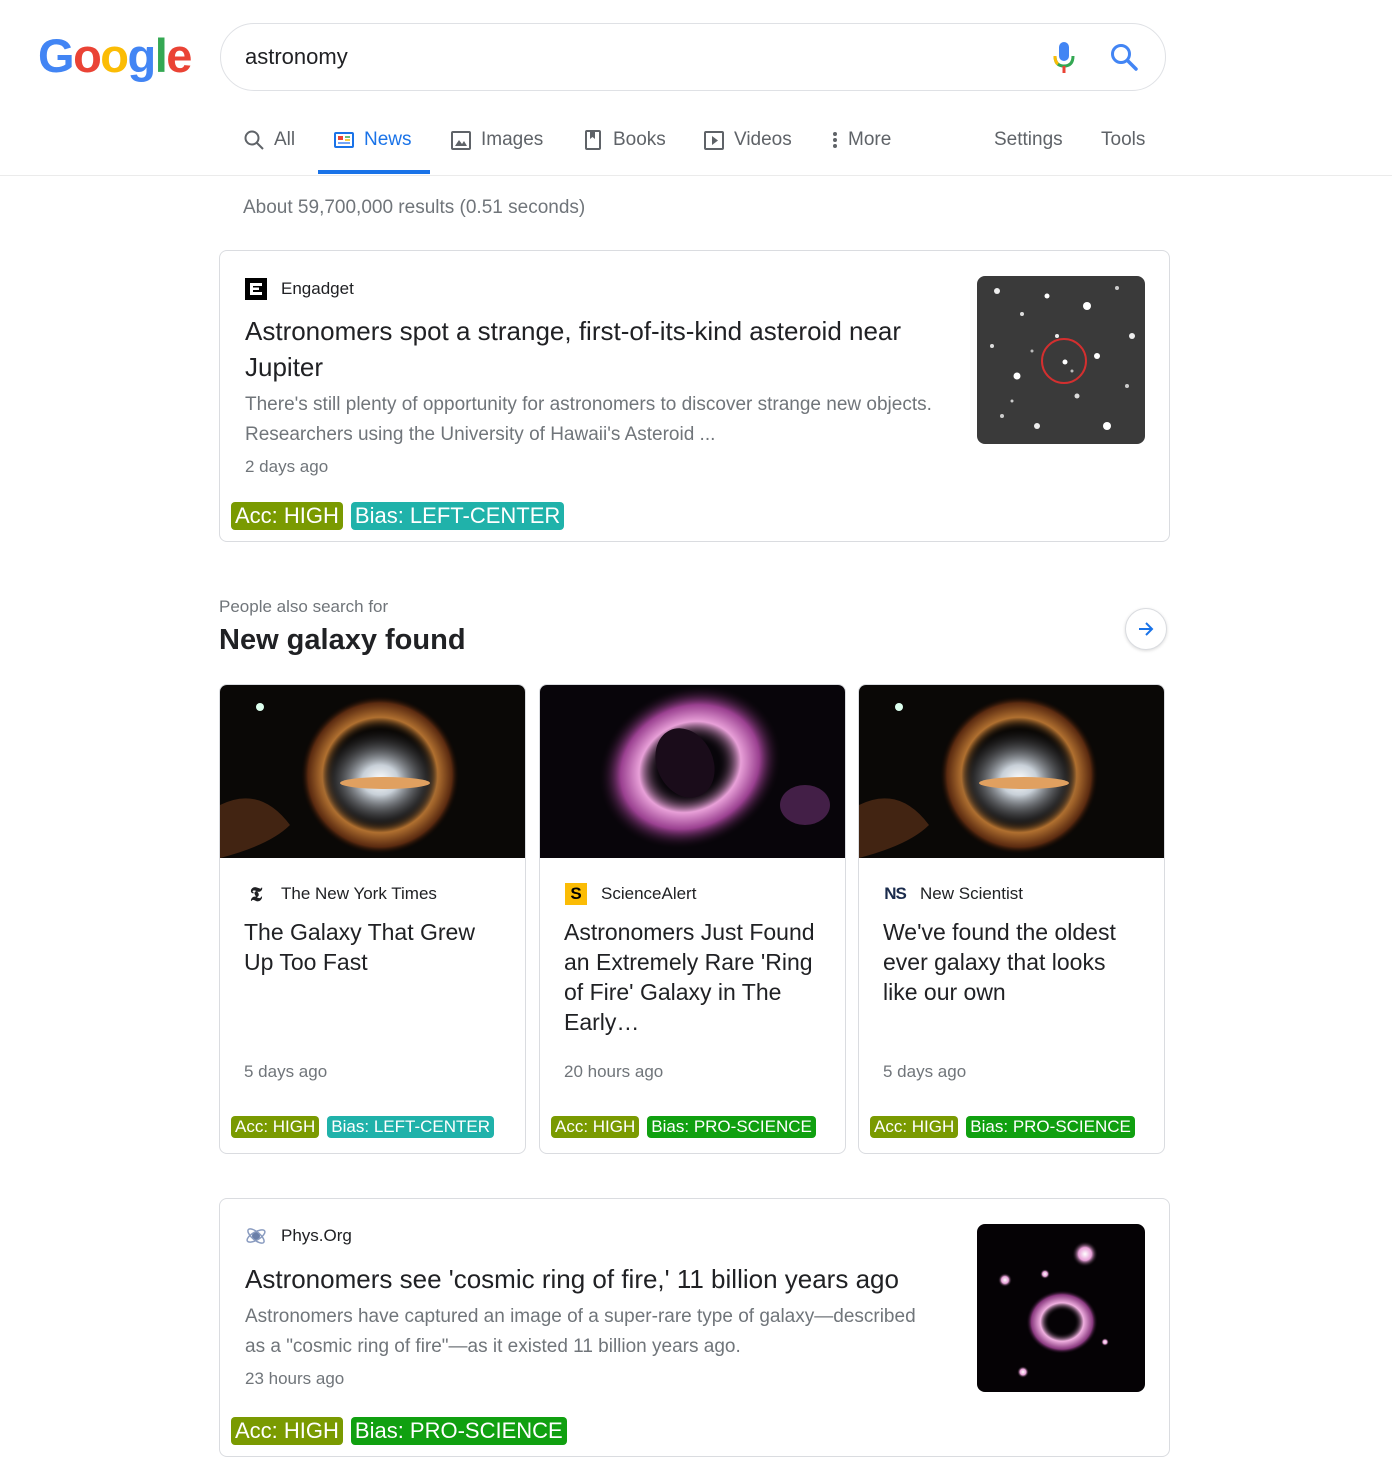 This screenshot has width=1392, height=1477. What do you see at coordinates (1061, 360) in the screenshot?
I see `asteroid-thumbnail` at bounding box center [1061, 360].